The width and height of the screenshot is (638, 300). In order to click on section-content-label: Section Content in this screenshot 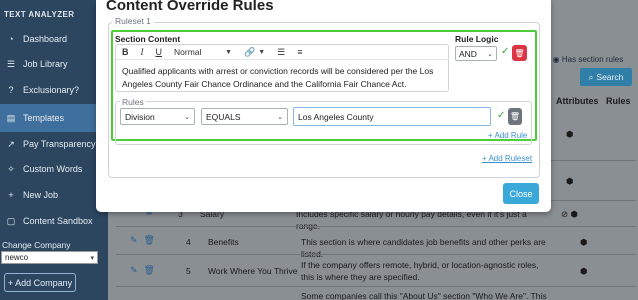, I will do `click(148, 39)`.